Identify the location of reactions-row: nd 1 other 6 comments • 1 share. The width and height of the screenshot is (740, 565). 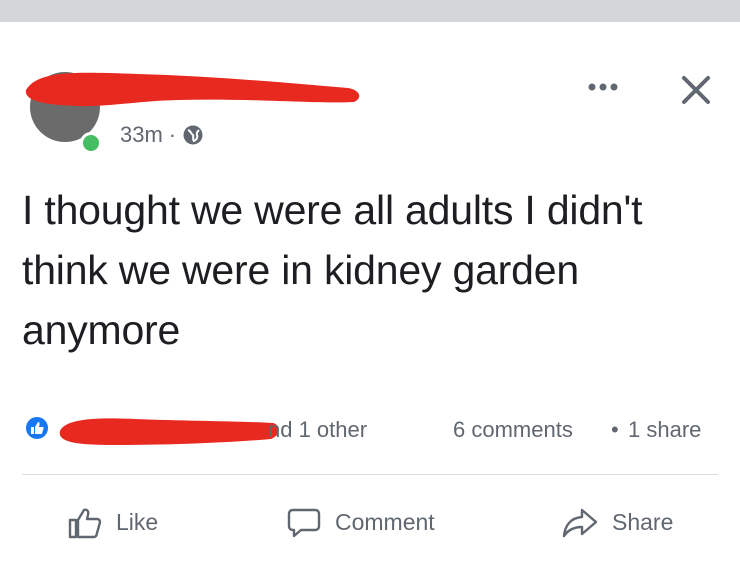
(370, 427).